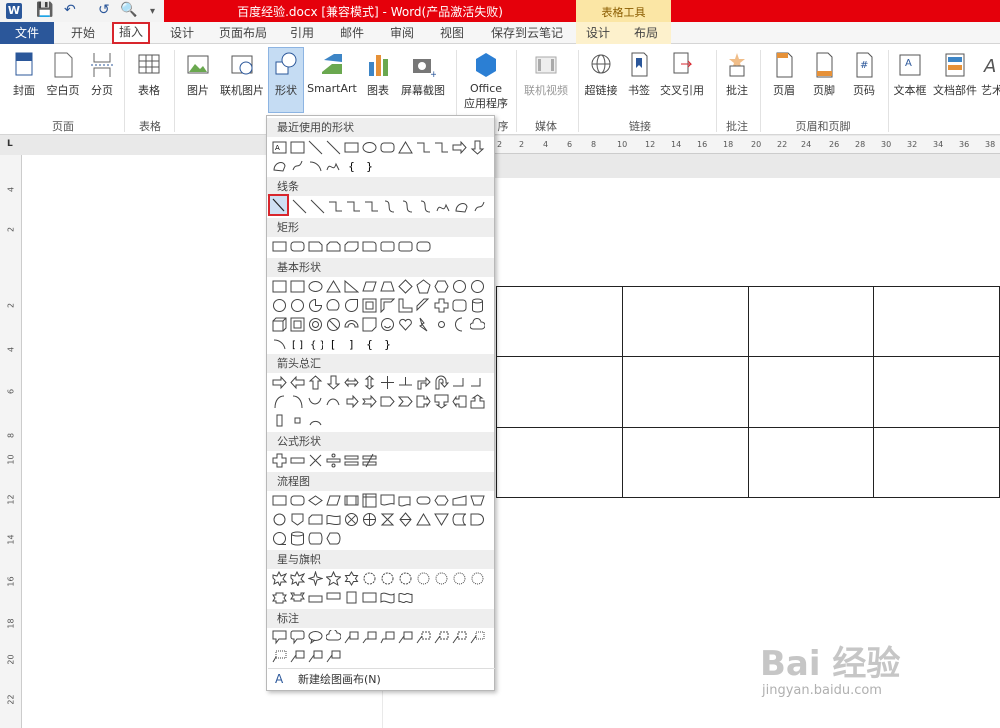  What do you see at coordinates (297, 538) in the screenshot?
I see `flowchart-magnetic-disk-icon` at bounding box center [297, 538].